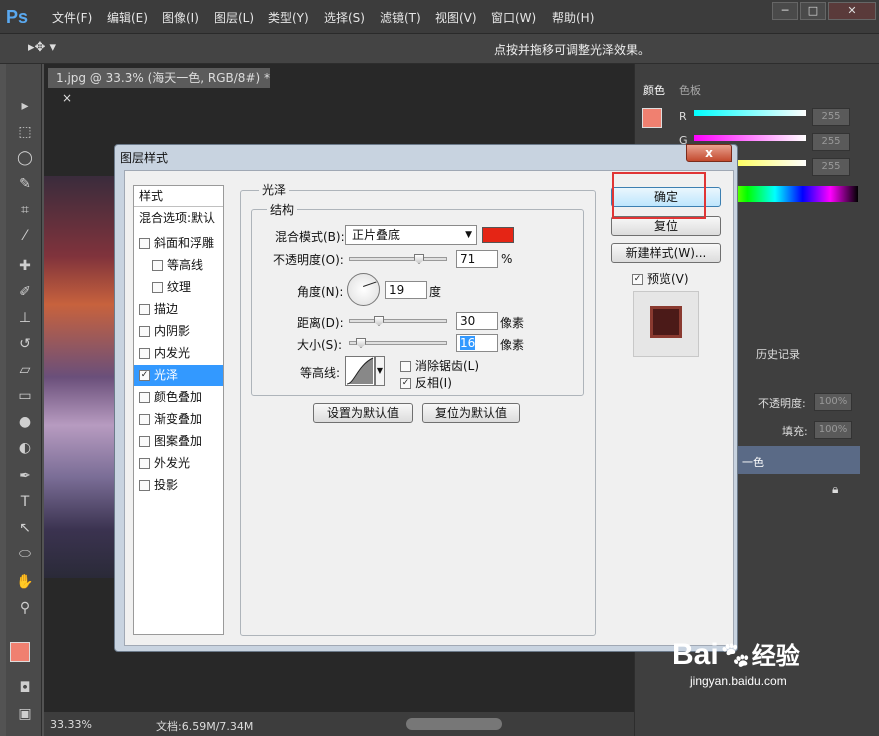  What do you see at coordinates (25, 688) in the screenshot?
I see `quick-mask-icon: ◘` at bounding box center [25, 688].